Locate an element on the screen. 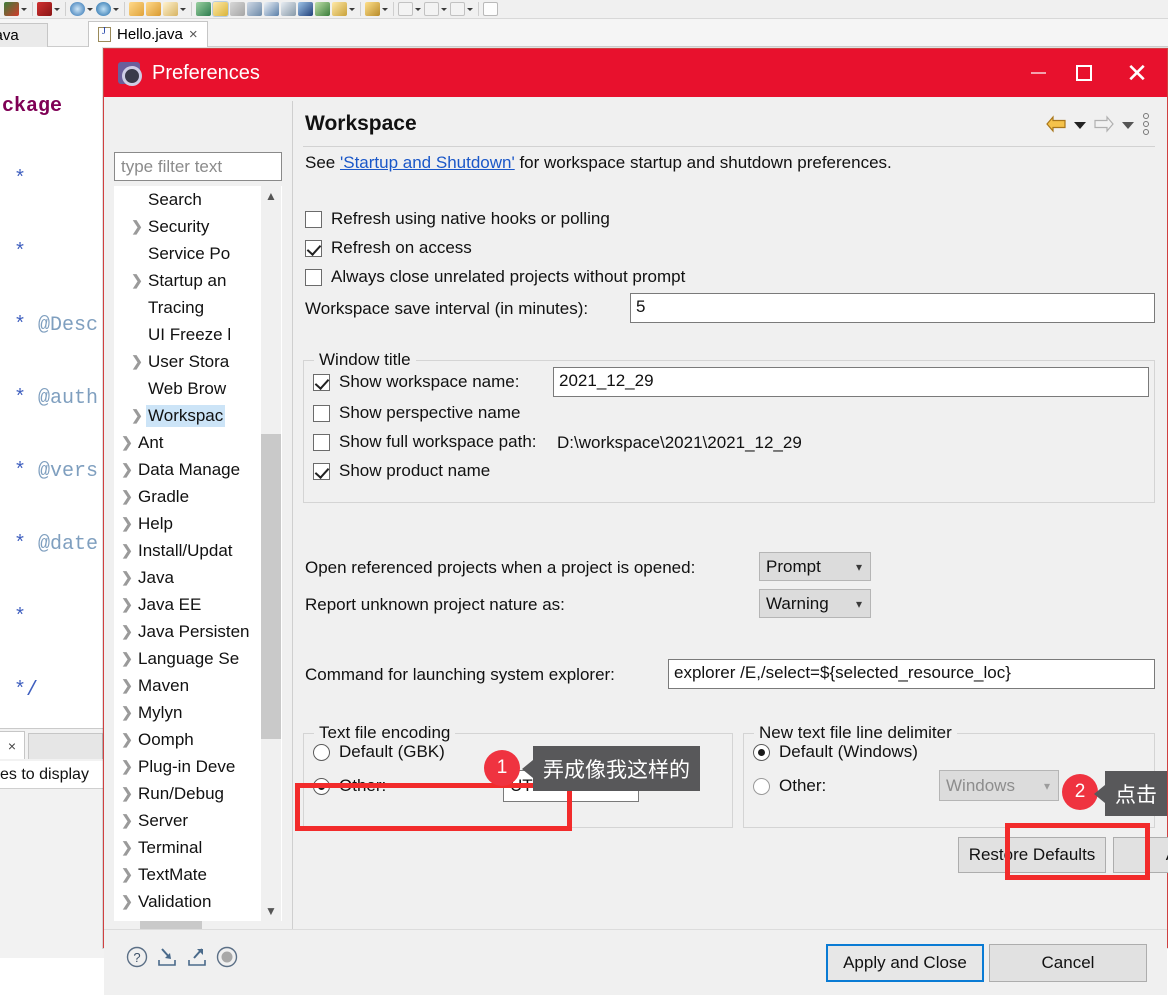 This screenshot has width=1168, height=995. toolbar-icon-sort is located at coordinates (288, 9).